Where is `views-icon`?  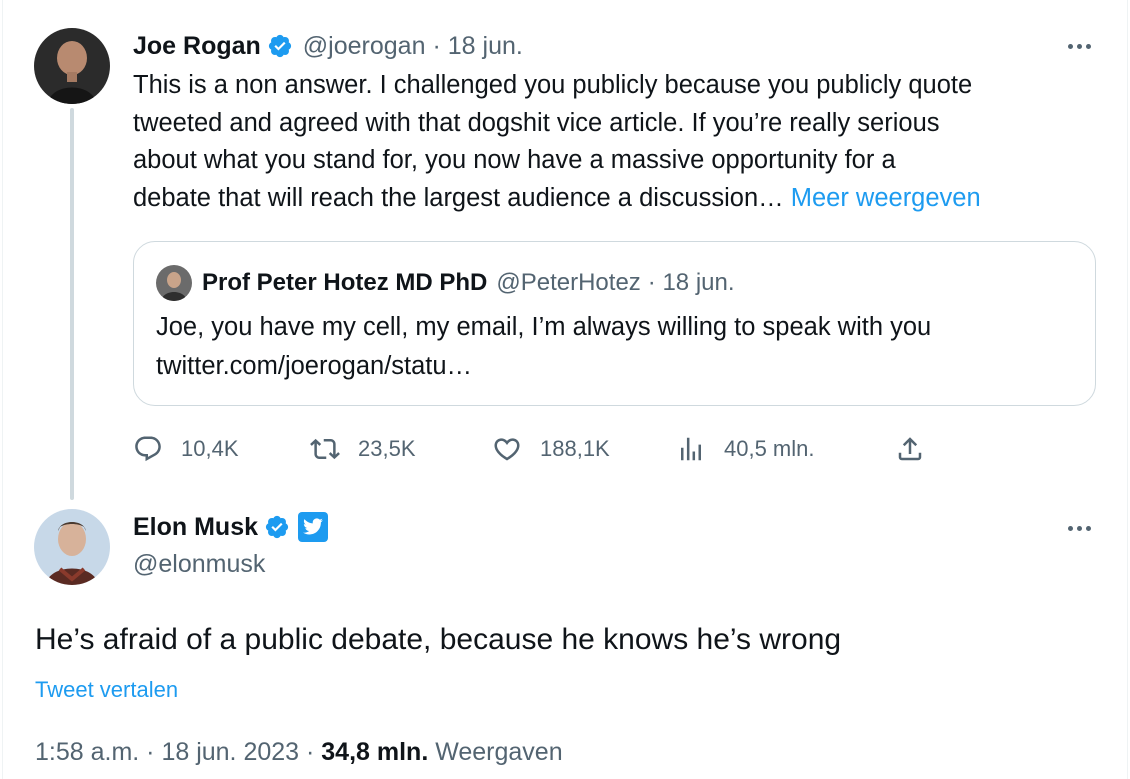
views-icon is located at coordinates (691, 449).